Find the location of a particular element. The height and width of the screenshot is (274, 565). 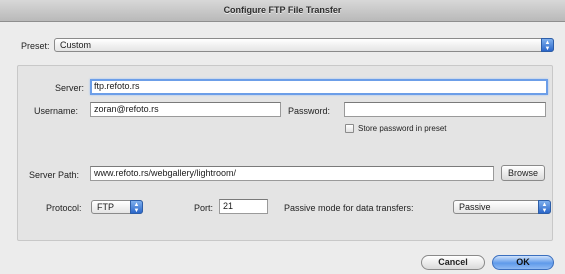

port-label: Port: is located at coordinates (204, 208).